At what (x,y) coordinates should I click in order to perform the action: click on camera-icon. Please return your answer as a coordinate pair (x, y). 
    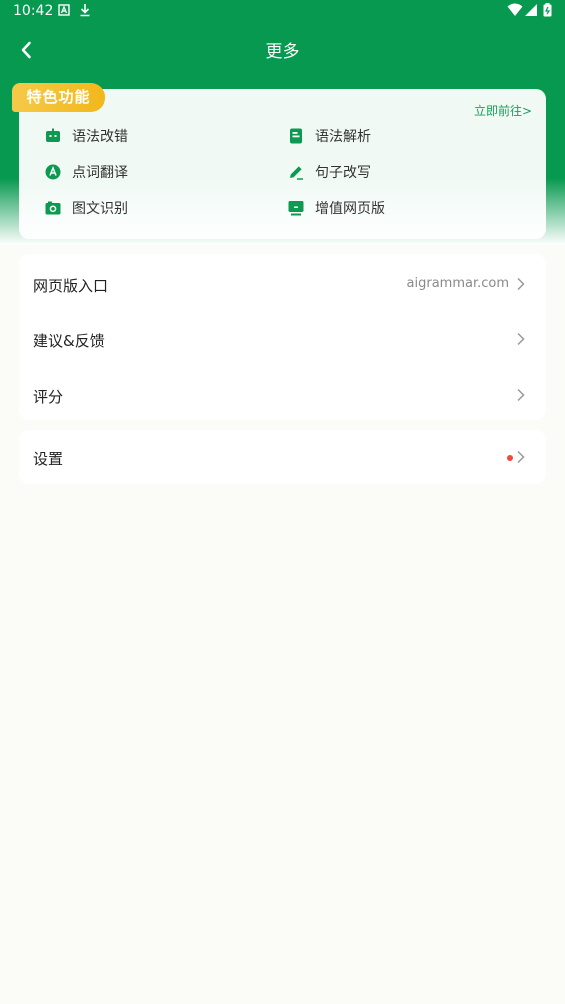
    Looking at the image, I should click on (53, 208).